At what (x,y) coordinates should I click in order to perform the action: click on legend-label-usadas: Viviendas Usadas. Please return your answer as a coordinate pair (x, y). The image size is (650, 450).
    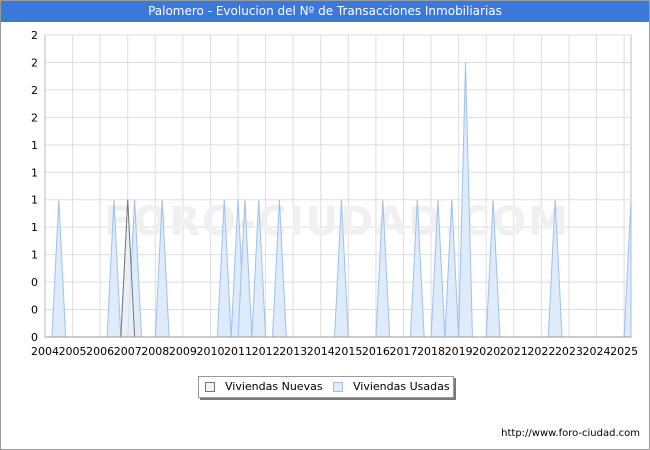
    Looking at the image, I should click on (401, 386).